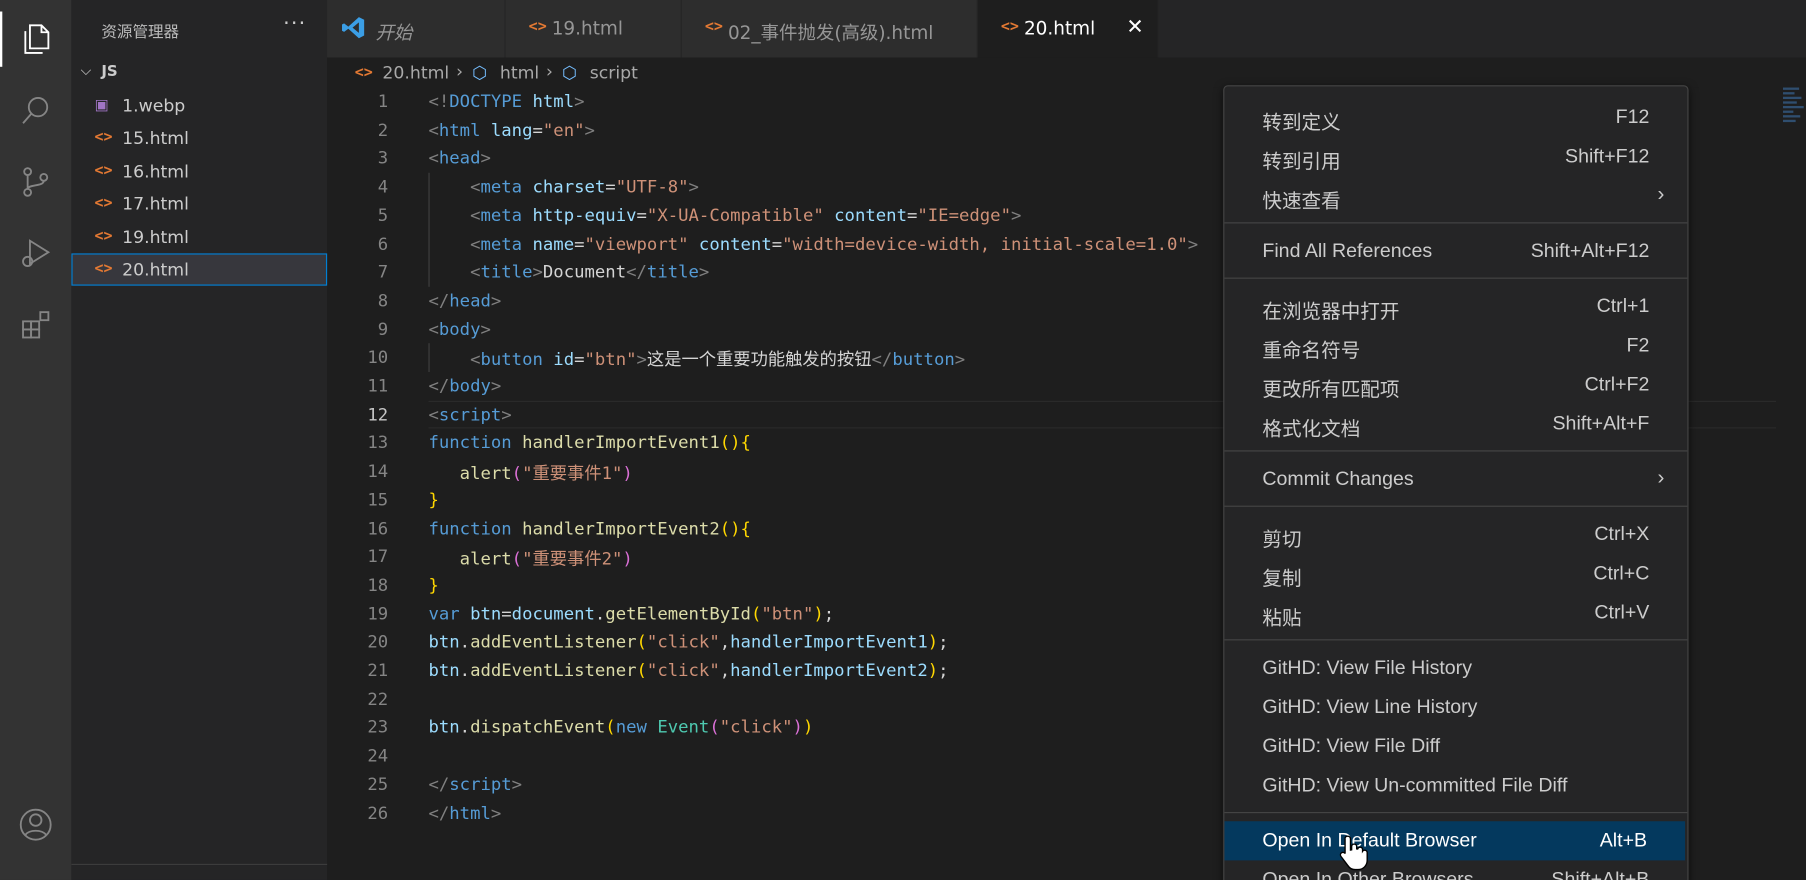 Image resolution: width=1806 pixels, height=880 pixels. I want to click on menu-item: 复制 Ctrl+C, so click(1455, 573).